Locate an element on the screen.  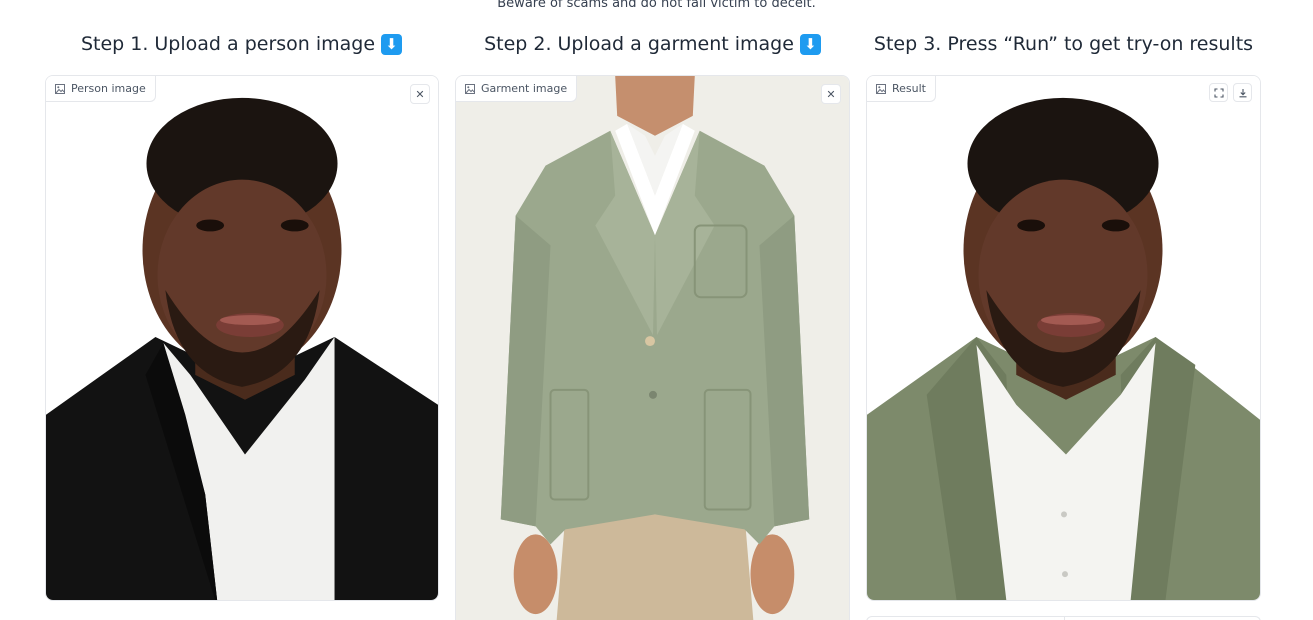
step-2-title: Step 2. Upload a garment image ⬇ is located at coordinates (652, 44).